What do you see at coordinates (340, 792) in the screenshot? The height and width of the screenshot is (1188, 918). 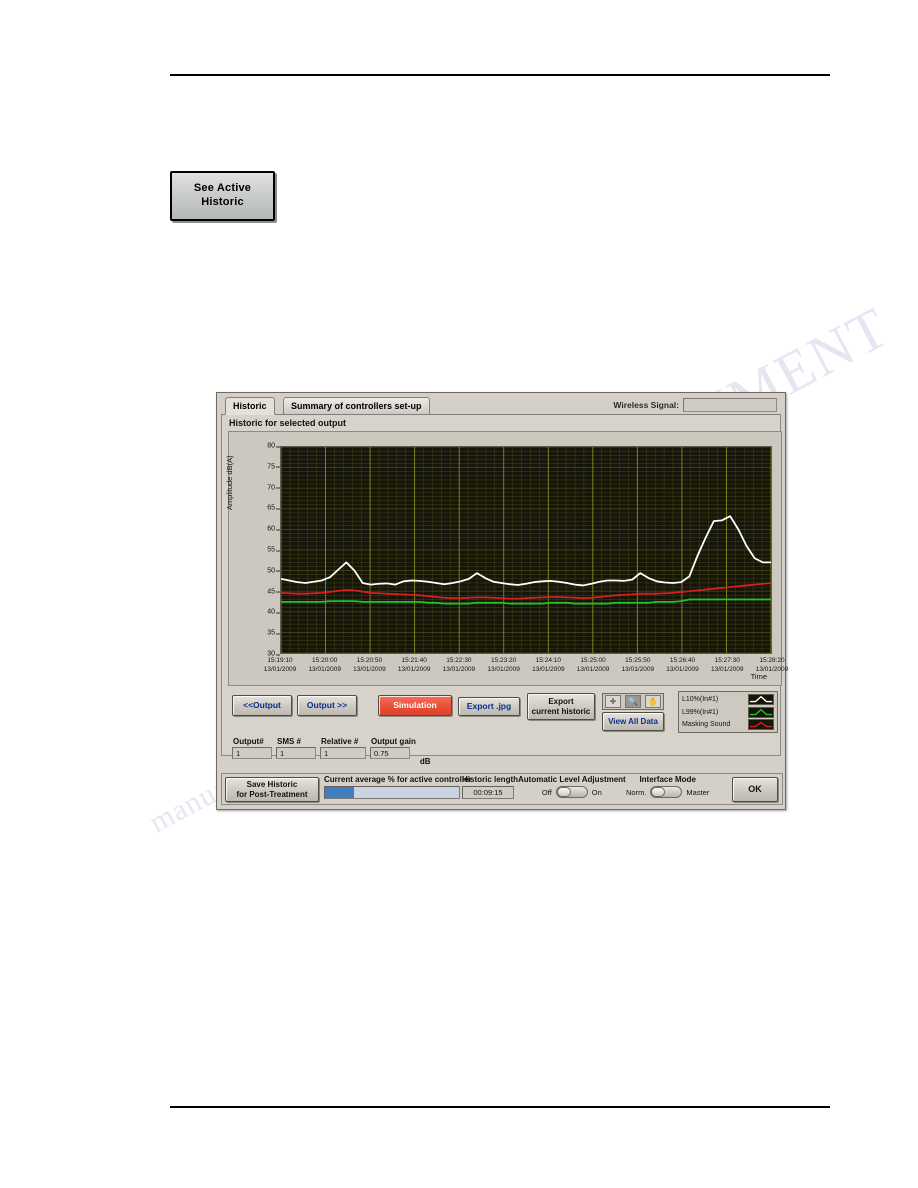 I see `current-average-fill` at bounding box center [340, 792].